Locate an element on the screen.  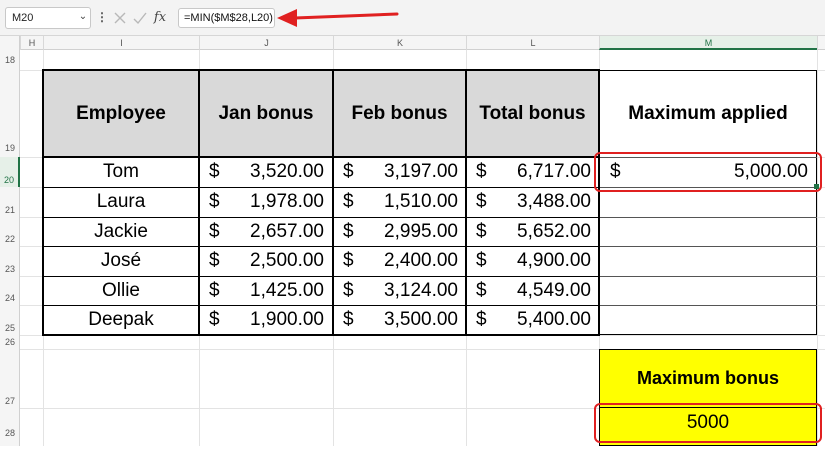
column-header-n is located at coordinates (821, 43).